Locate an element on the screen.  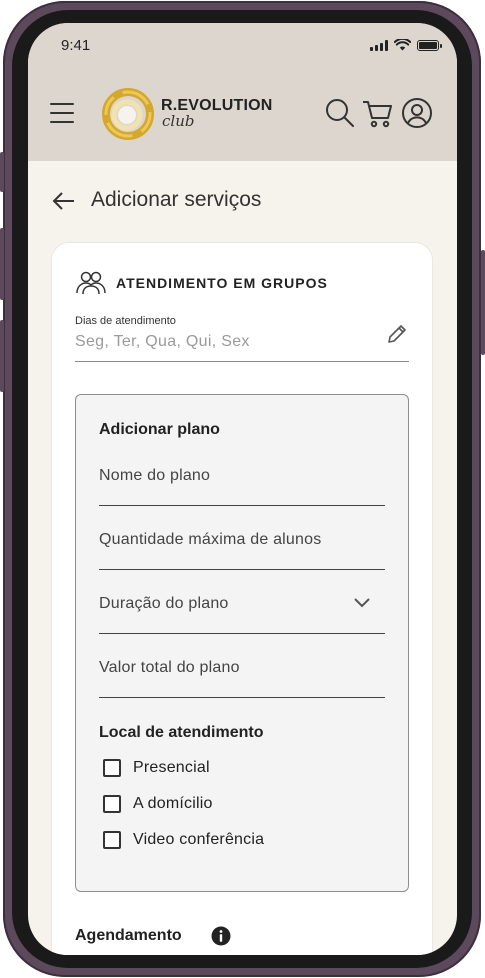
app-header: 9:41 R.EVOLUTION club is located at coordinates (242, 92).